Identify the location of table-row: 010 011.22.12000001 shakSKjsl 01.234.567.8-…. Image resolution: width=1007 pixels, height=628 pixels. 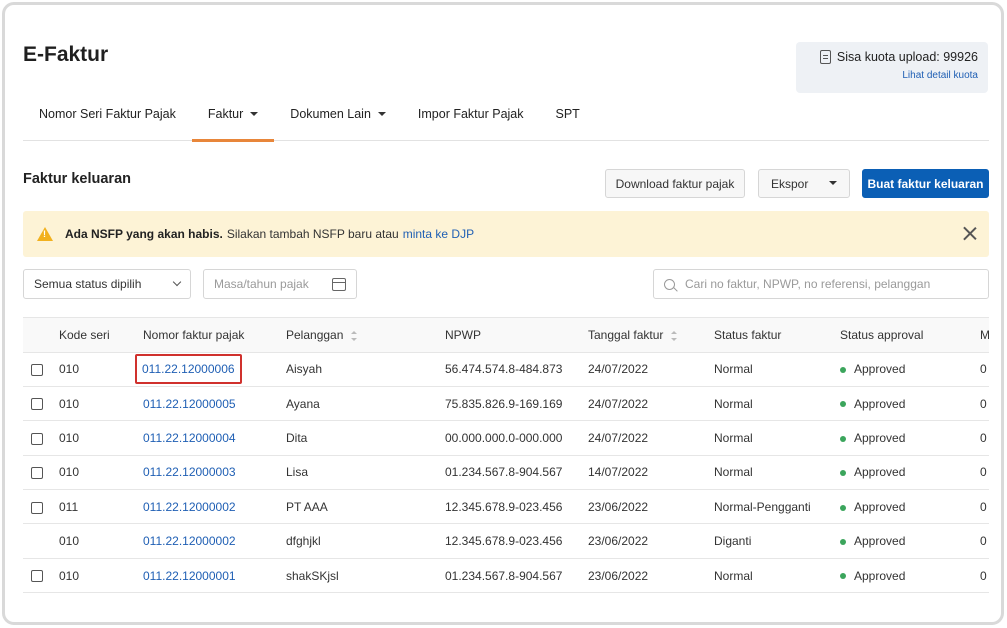
(506, 576).